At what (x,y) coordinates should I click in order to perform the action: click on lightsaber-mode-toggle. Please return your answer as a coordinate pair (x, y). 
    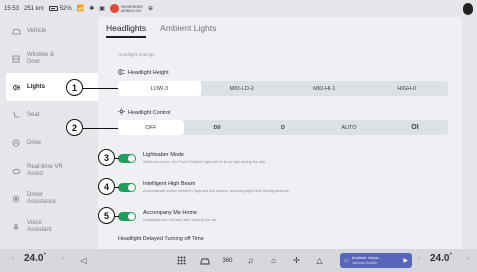
    Looking at the image, I should click on (127, 158).